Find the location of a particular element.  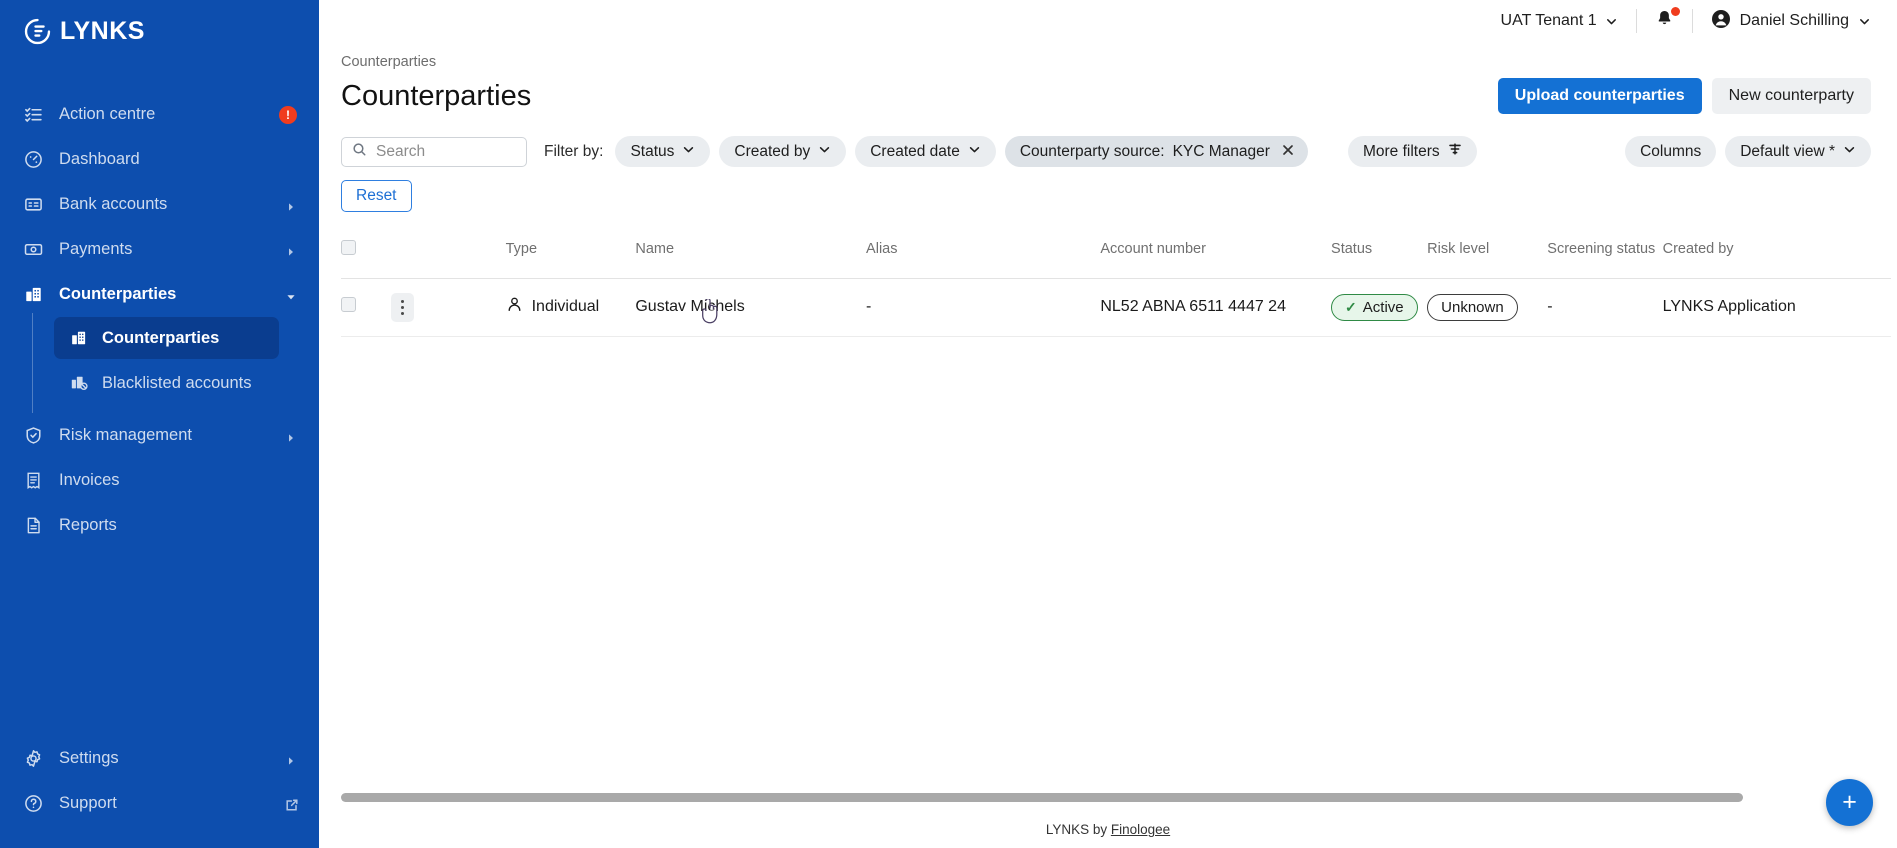

horizontal-scrollbar is located at coordinates (1070, 797).